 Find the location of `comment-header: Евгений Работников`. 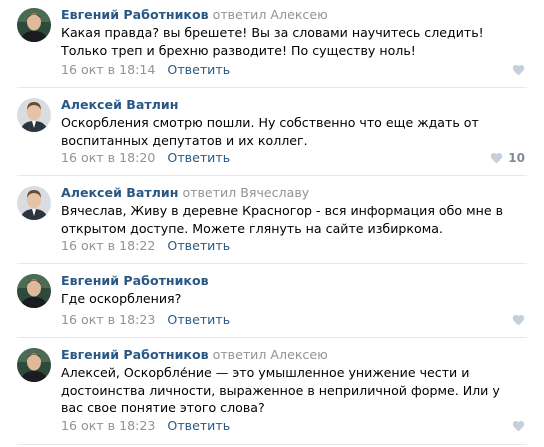

comment-header: Евгений Работников is located at coordinates (135, 280).